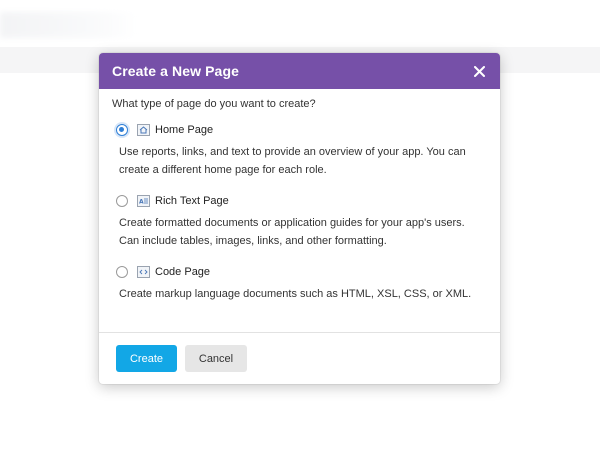 The width and height of the screenshot is (600, 452). What do you see at coordinates (299, 71) in the screenshot?
I see `dialog-header: Create a New Page` at bounding box center [299, 71].